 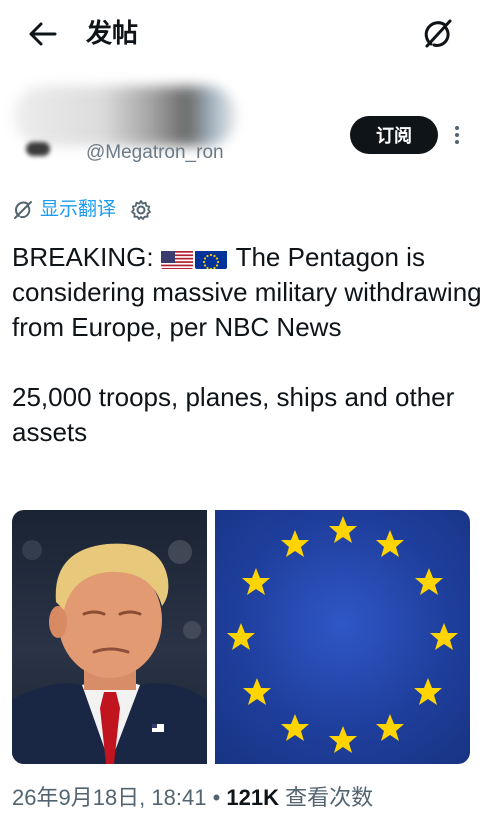 I want to click on tweet-meta: 26年9月18日, 18:41 • 121K 查看次数, so click(x=192, y=798).